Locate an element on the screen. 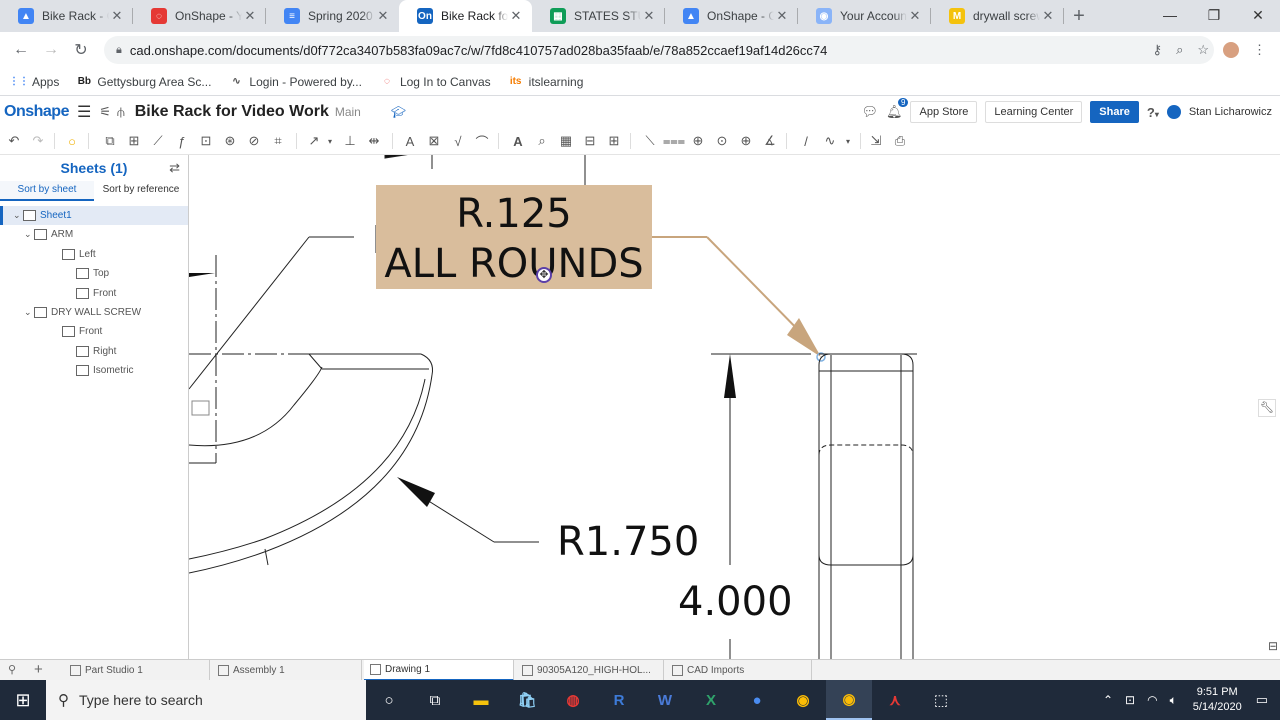  table-icon: ▦ is located at coordinates (566, 141).